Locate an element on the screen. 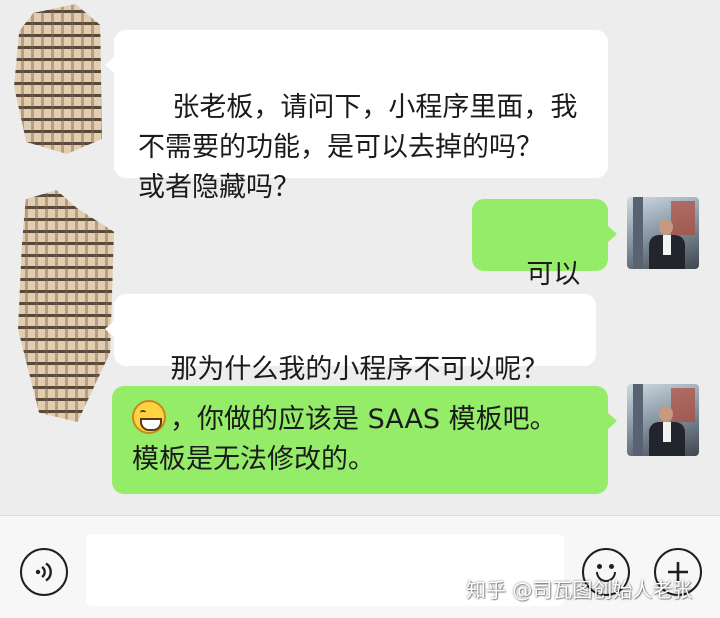 The height and width of the screenshot is (618, 720). voice-icon is located at coordinates (44, 572).